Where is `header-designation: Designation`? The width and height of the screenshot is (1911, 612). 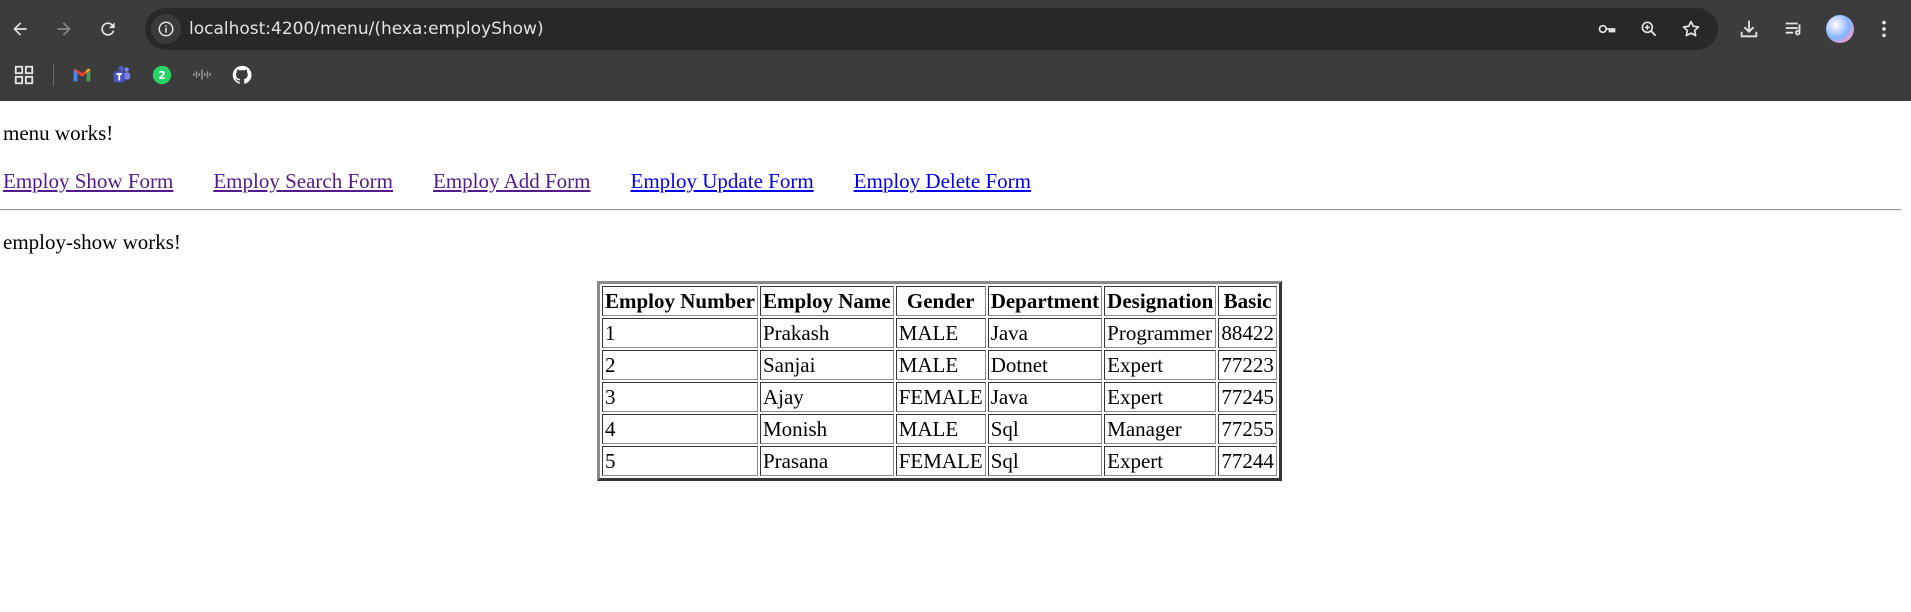
header-designation: Designation is located at coordinates (1160, 301).